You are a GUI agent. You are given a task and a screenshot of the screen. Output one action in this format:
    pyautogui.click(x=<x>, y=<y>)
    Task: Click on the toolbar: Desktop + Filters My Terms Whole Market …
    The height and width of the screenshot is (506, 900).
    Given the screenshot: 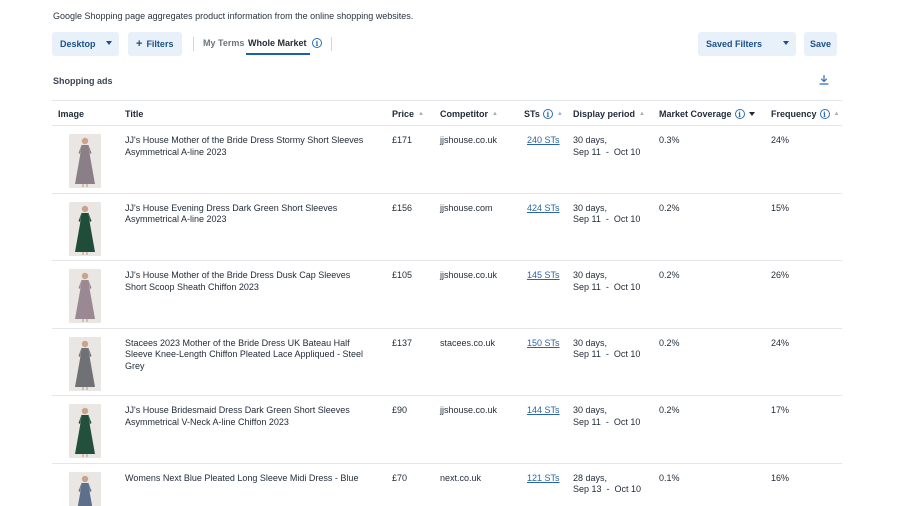 What is the action you would take?
    pyautogui.click(x=447, y=44)
    